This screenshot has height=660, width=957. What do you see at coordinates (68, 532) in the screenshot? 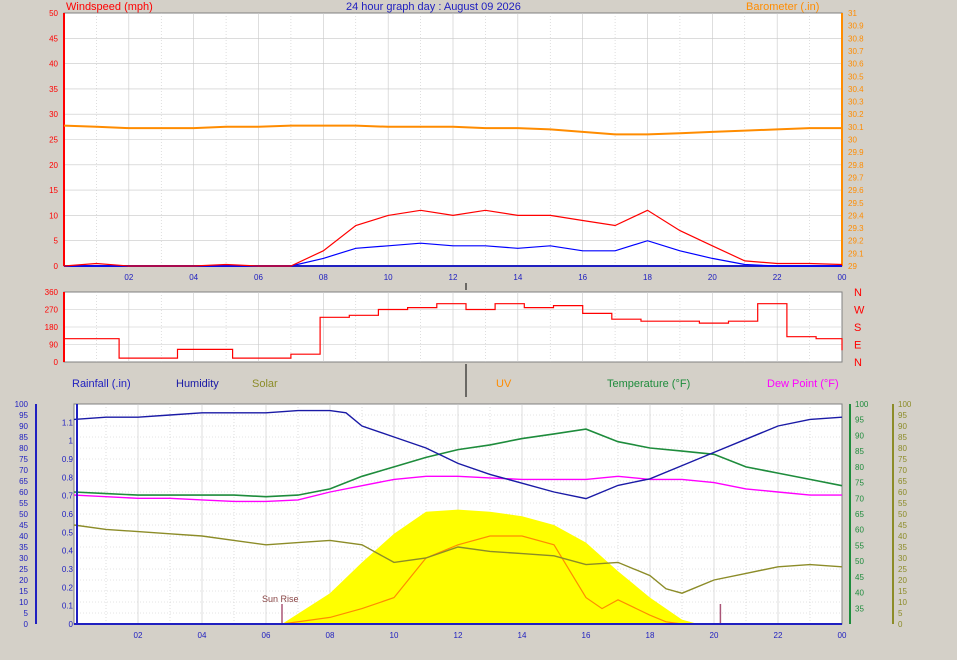
I see `rainfall-tick-label: 0.5` at bounding box center [68, 532].